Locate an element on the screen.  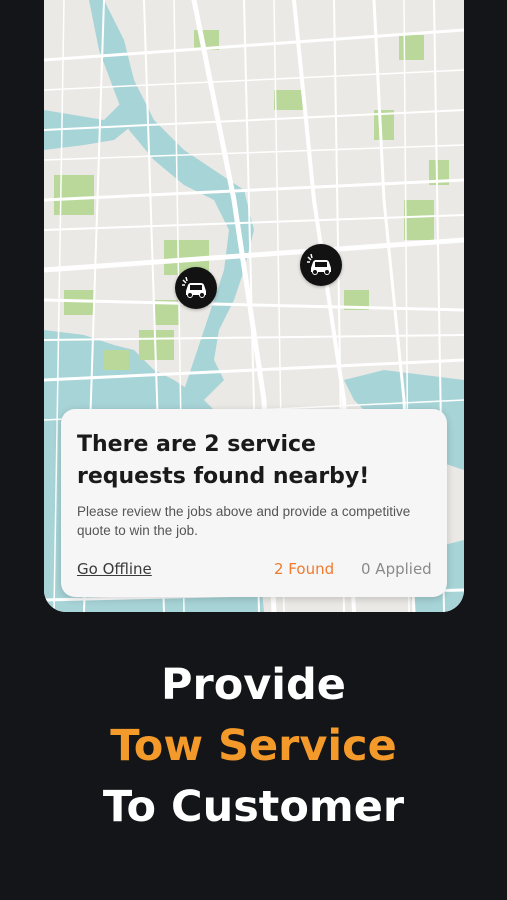
applied-count: 0 Applied is located at coordinates (396, 569).